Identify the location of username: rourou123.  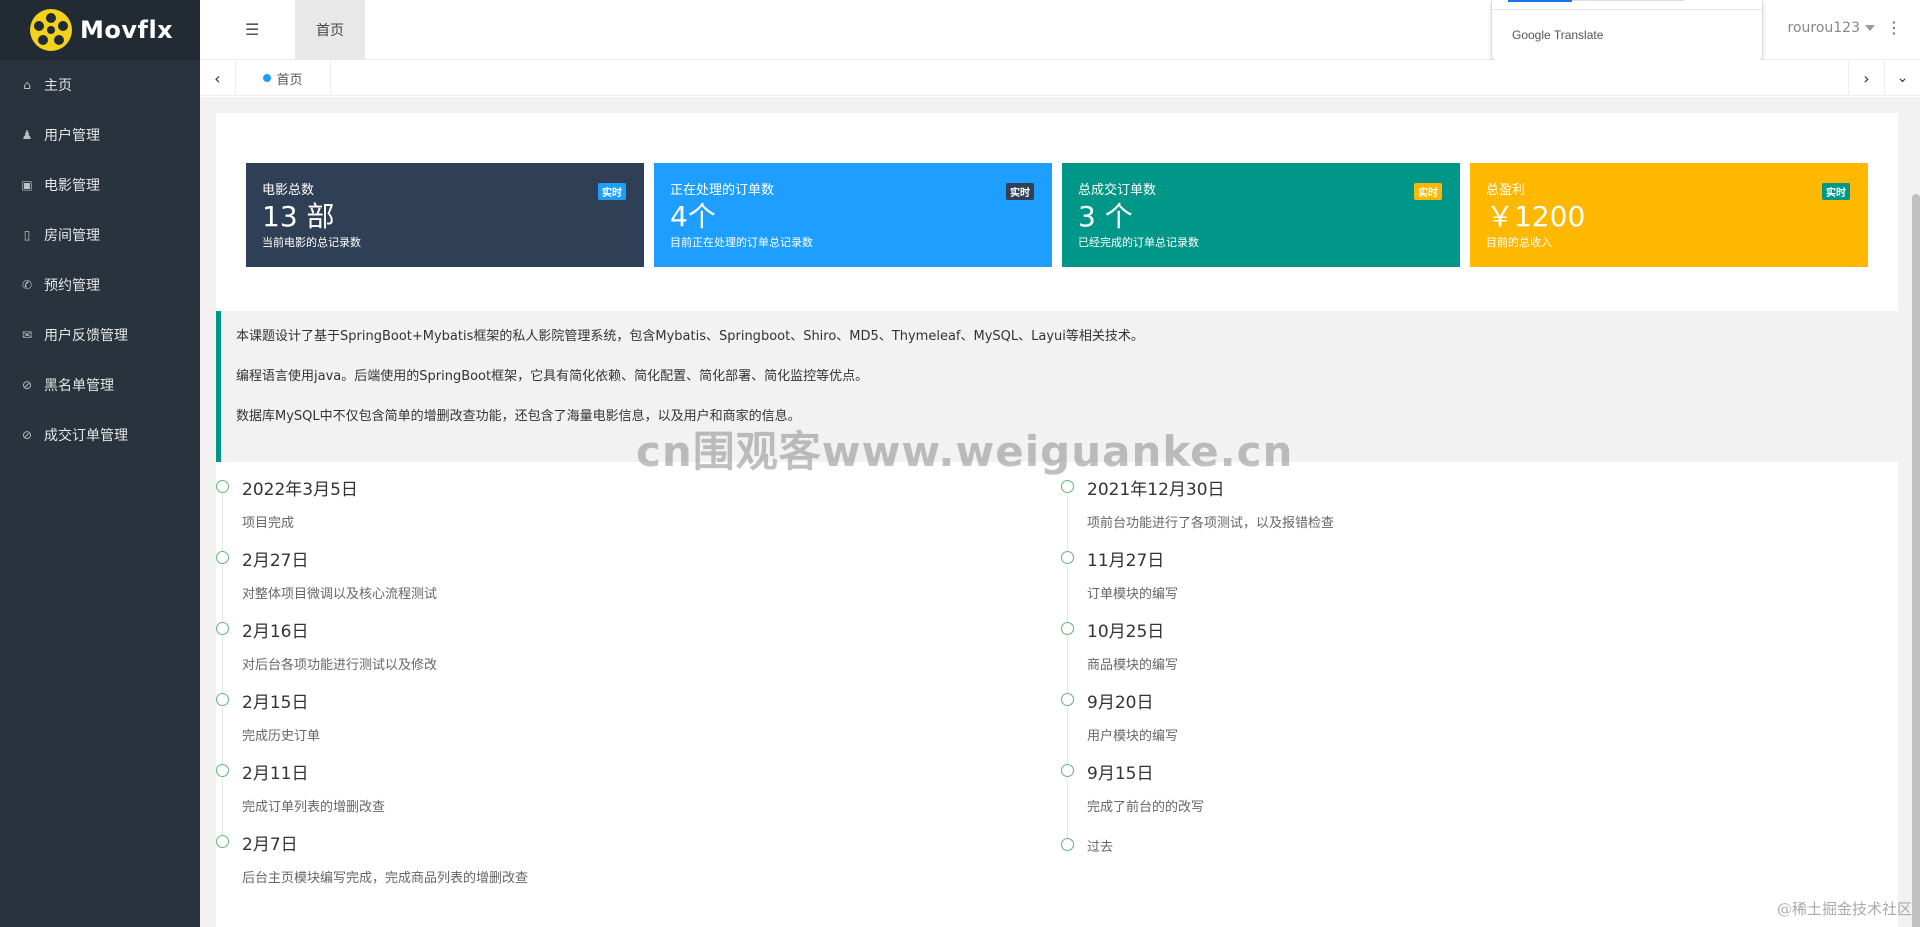
(1824, 28).